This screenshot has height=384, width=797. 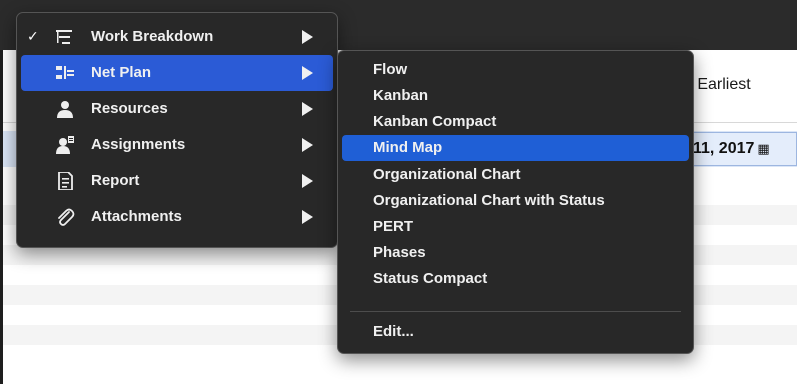 What do you see at coordinates (65, 181) in the screenshot?
I see `report-icon` at bounding box center [65, 181].